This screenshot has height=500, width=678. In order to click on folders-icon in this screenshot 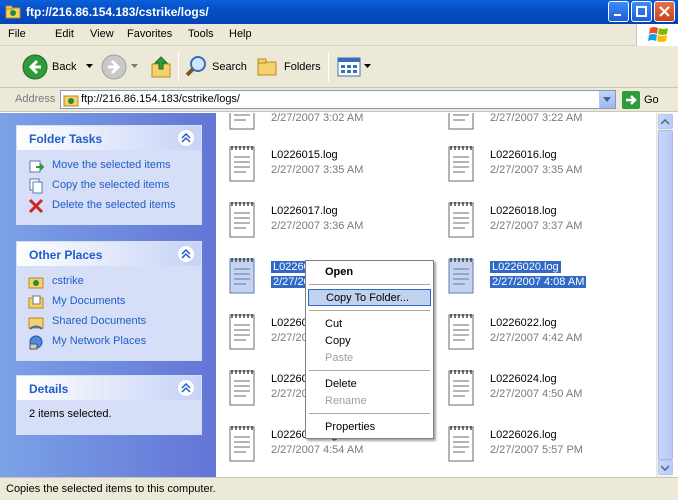, I will do `click(267, 67)`.